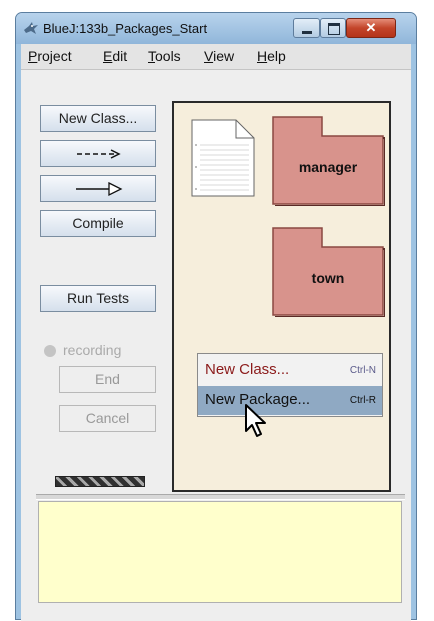 The width and height of the screenshot is (434, 621). I want to click on minimize-button, so click(306, 28).